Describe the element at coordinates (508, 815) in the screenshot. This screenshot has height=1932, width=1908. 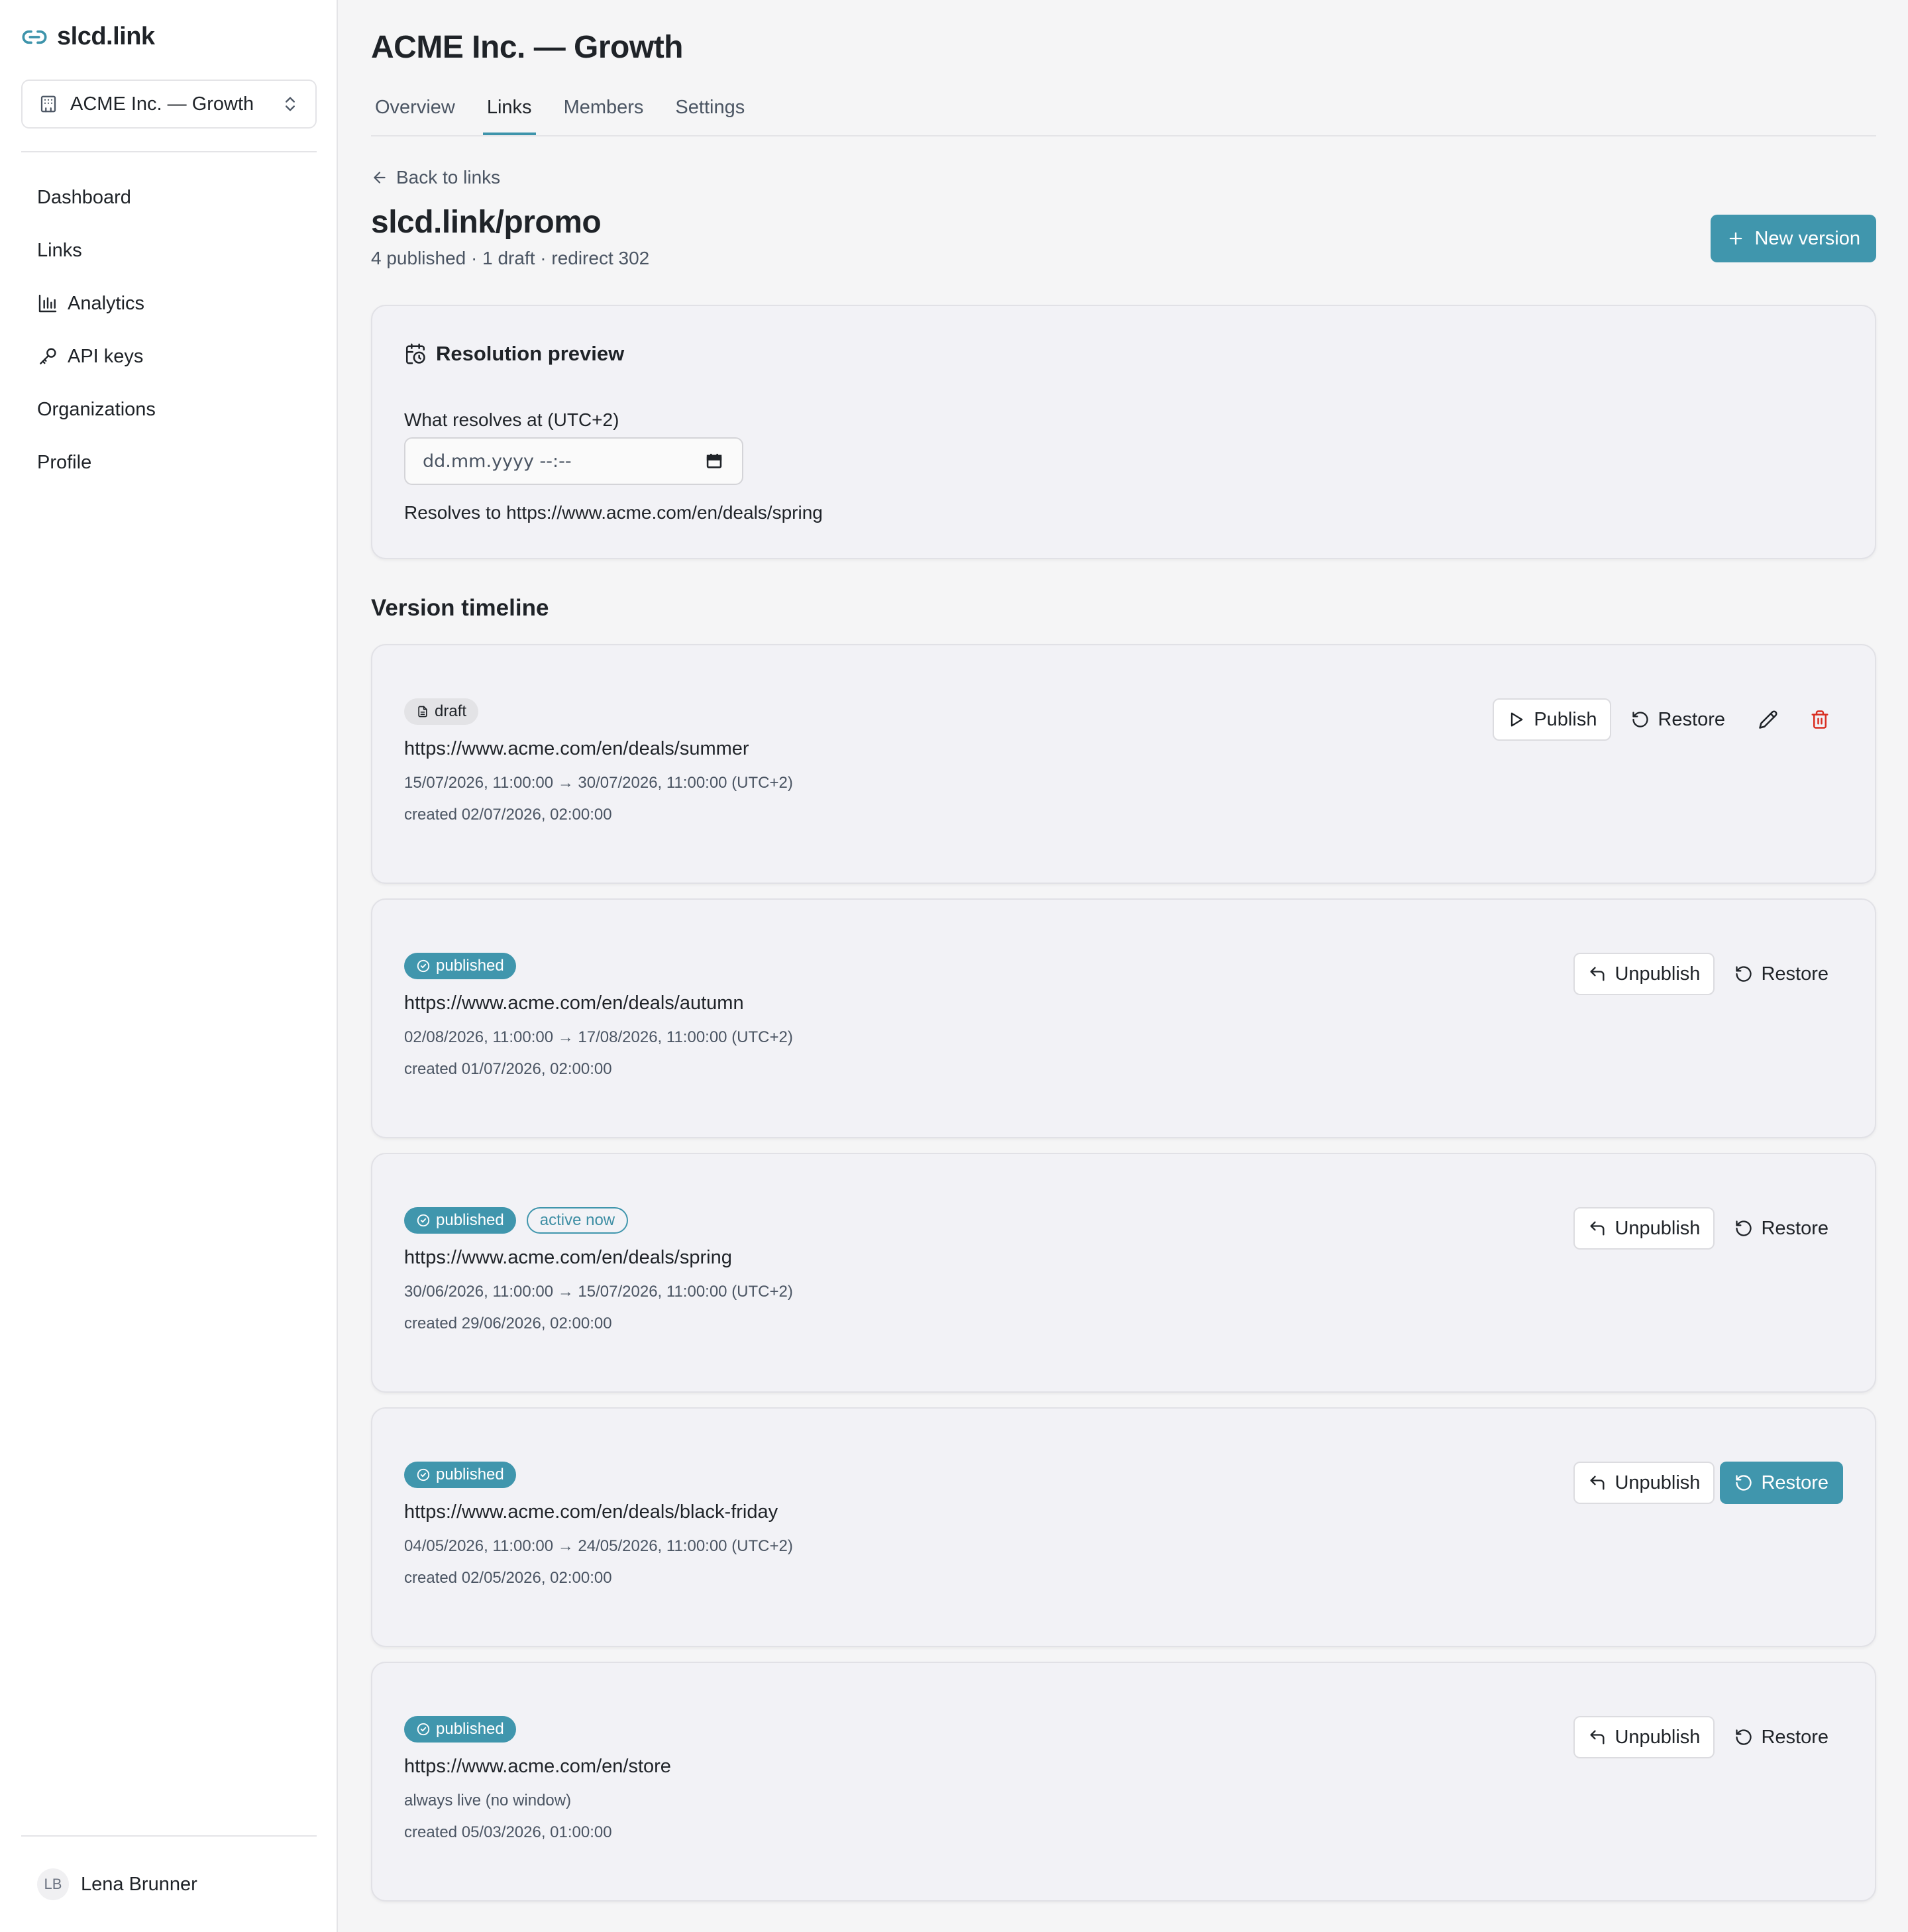
I see `version-created: created 02/07/2026, 02:00:00` at that location.